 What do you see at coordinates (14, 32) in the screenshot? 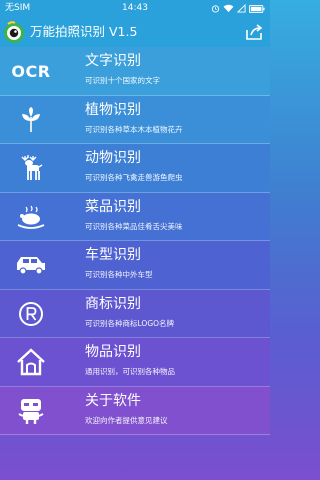
I see `app-logo-icon` at bounding box center [14, 32].